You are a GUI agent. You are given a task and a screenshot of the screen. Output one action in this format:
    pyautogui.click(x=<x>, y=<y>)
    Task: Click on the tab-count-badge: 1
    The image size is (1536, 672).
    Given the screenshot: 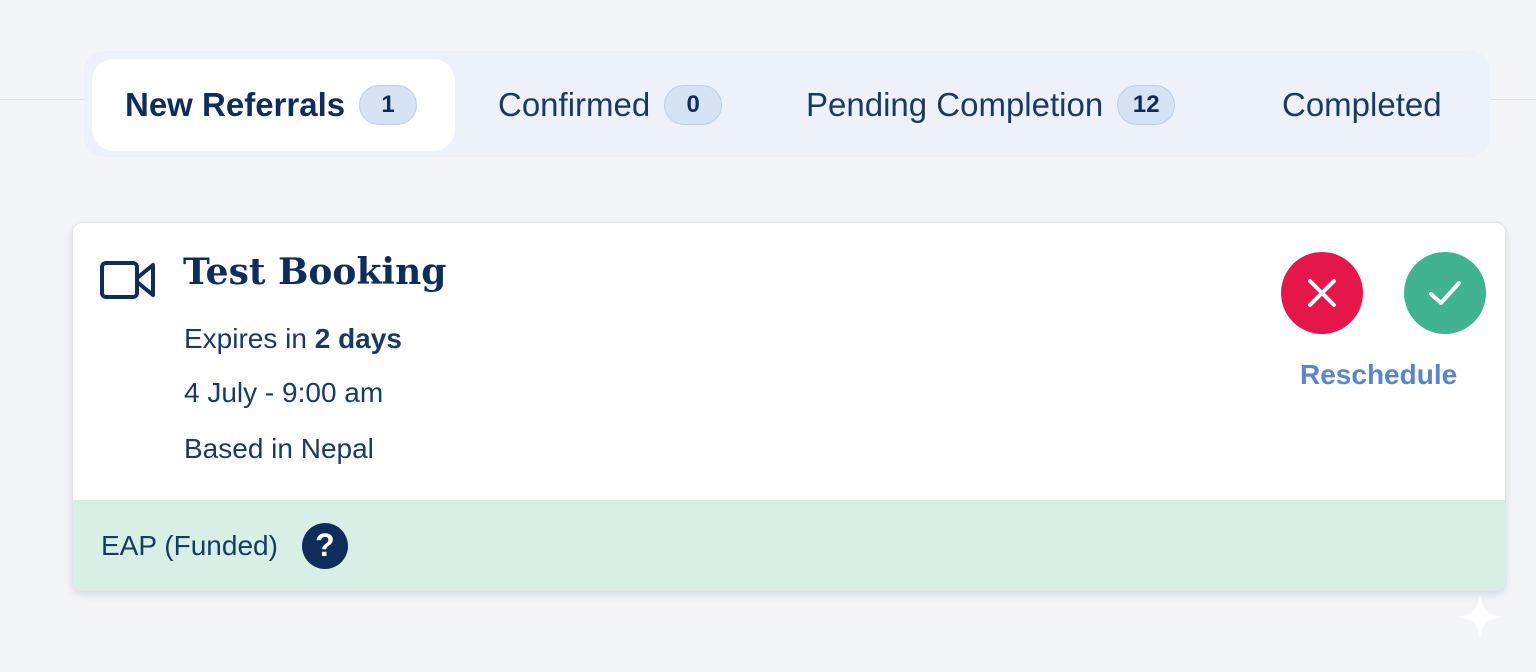 What is the action you would take?
    pyautogui.click(x=388, y=105)
    